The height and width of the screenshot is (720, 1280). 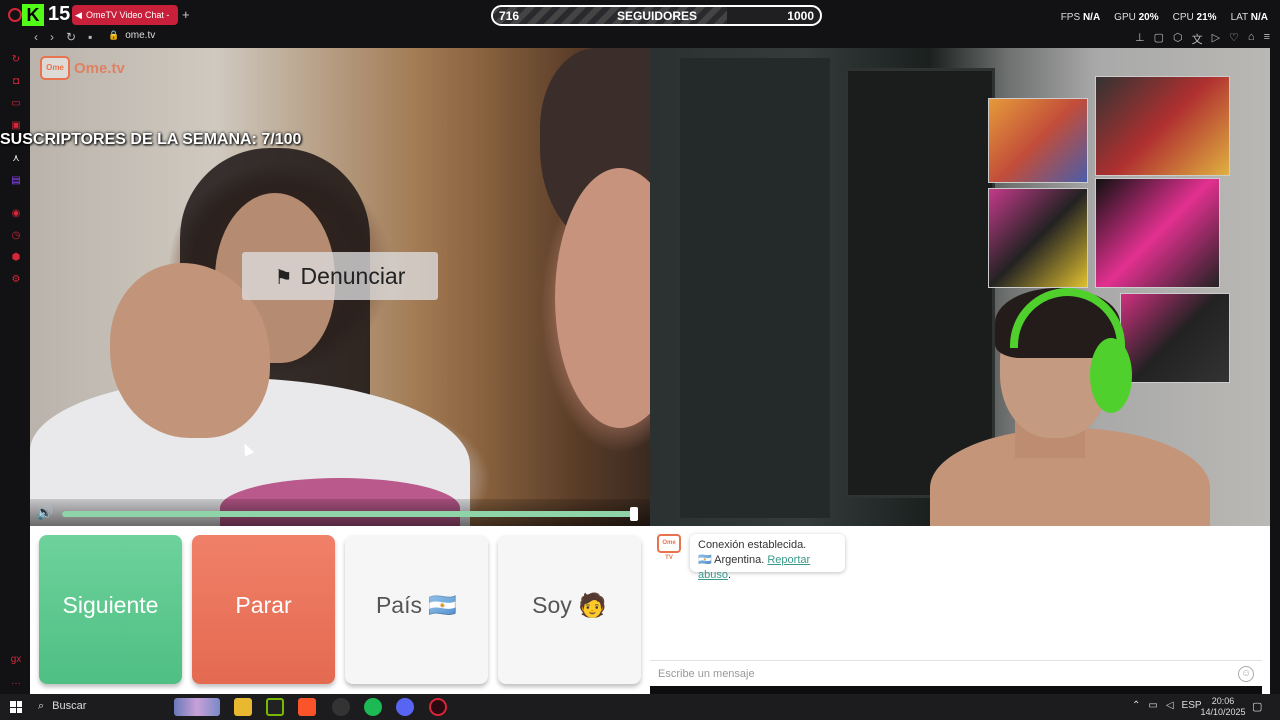 What do you see at coordinates (800, 16) in the screenshot?
I see `followers-goal: 1000` at bounding box center [800, 16].